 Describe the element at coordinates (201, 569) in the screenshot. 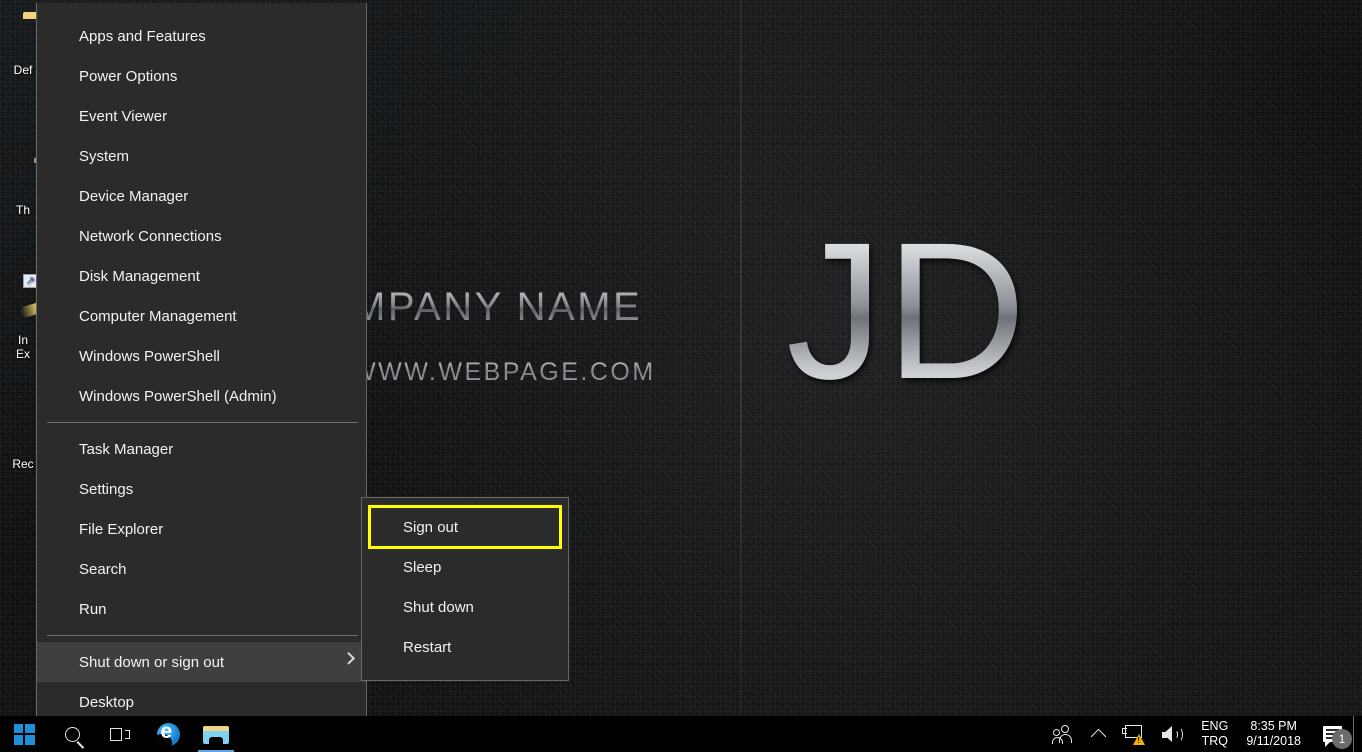

I see `menu-item-search: Search` at that location.